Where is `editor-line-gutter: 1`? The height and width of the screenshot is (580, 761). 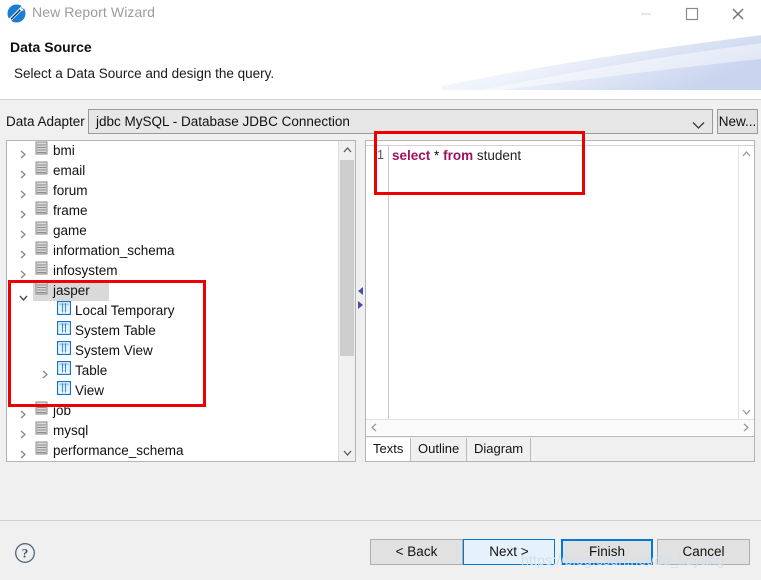
editor-line-gutter: 1 is located at coordinates (377, 283).